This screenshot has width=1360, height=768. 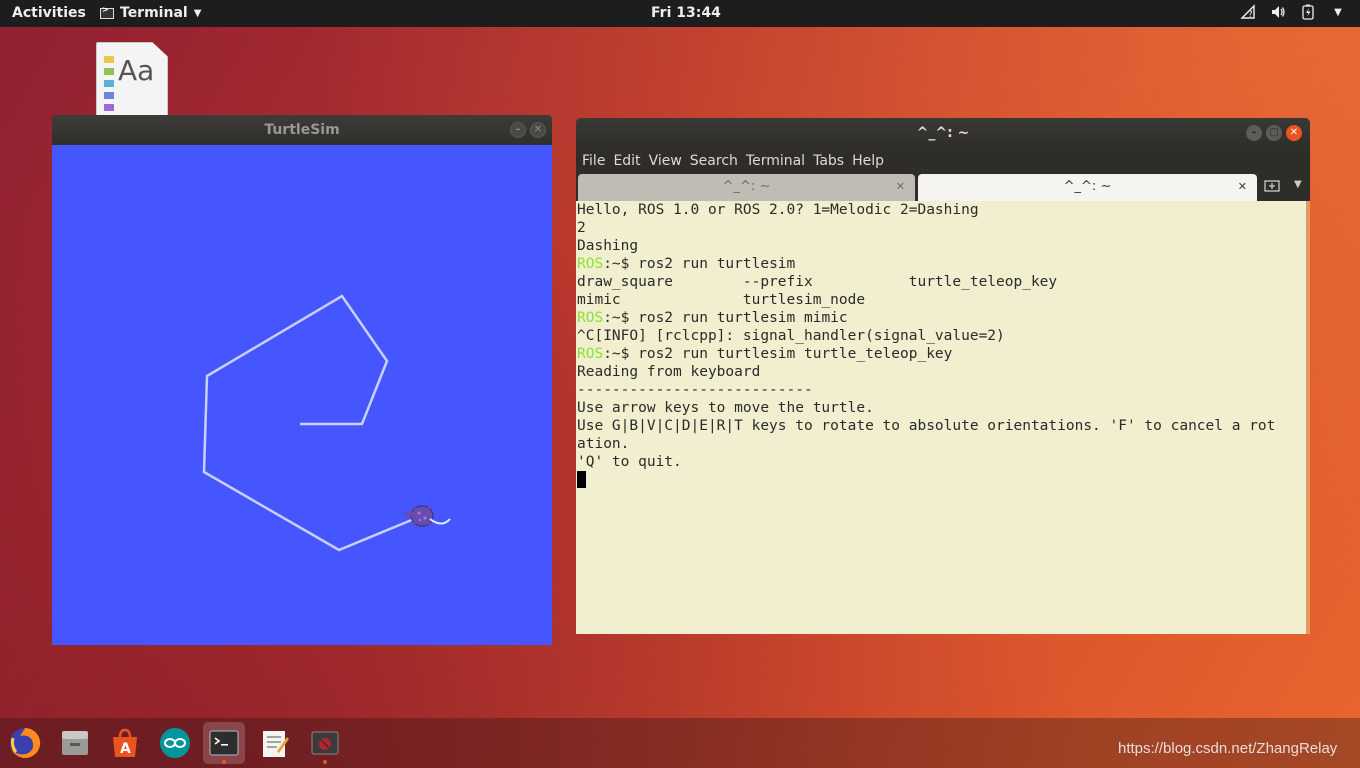 What do you see at coordinates (1228, 748) in the screenshot?
I see `watermark-text: https://blog.csdn.net/ZhangRelay` at bounding box center [1228, 748].